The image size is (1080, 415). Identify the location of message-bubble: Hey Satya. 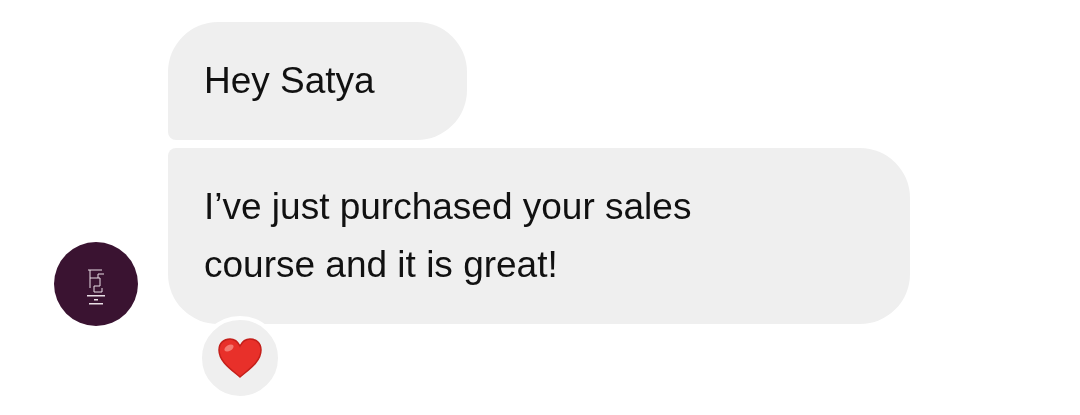
(317, 81).